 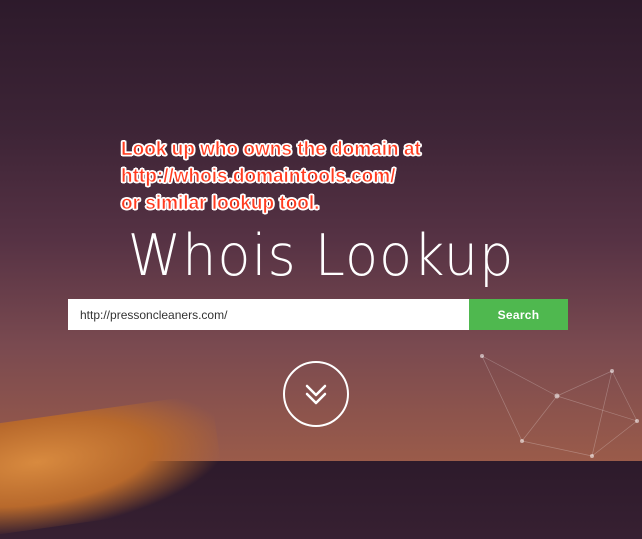 What do you see at coordinates (268, 314) in the screenshot?
I see `search-input` at bounding box center [268, 314].